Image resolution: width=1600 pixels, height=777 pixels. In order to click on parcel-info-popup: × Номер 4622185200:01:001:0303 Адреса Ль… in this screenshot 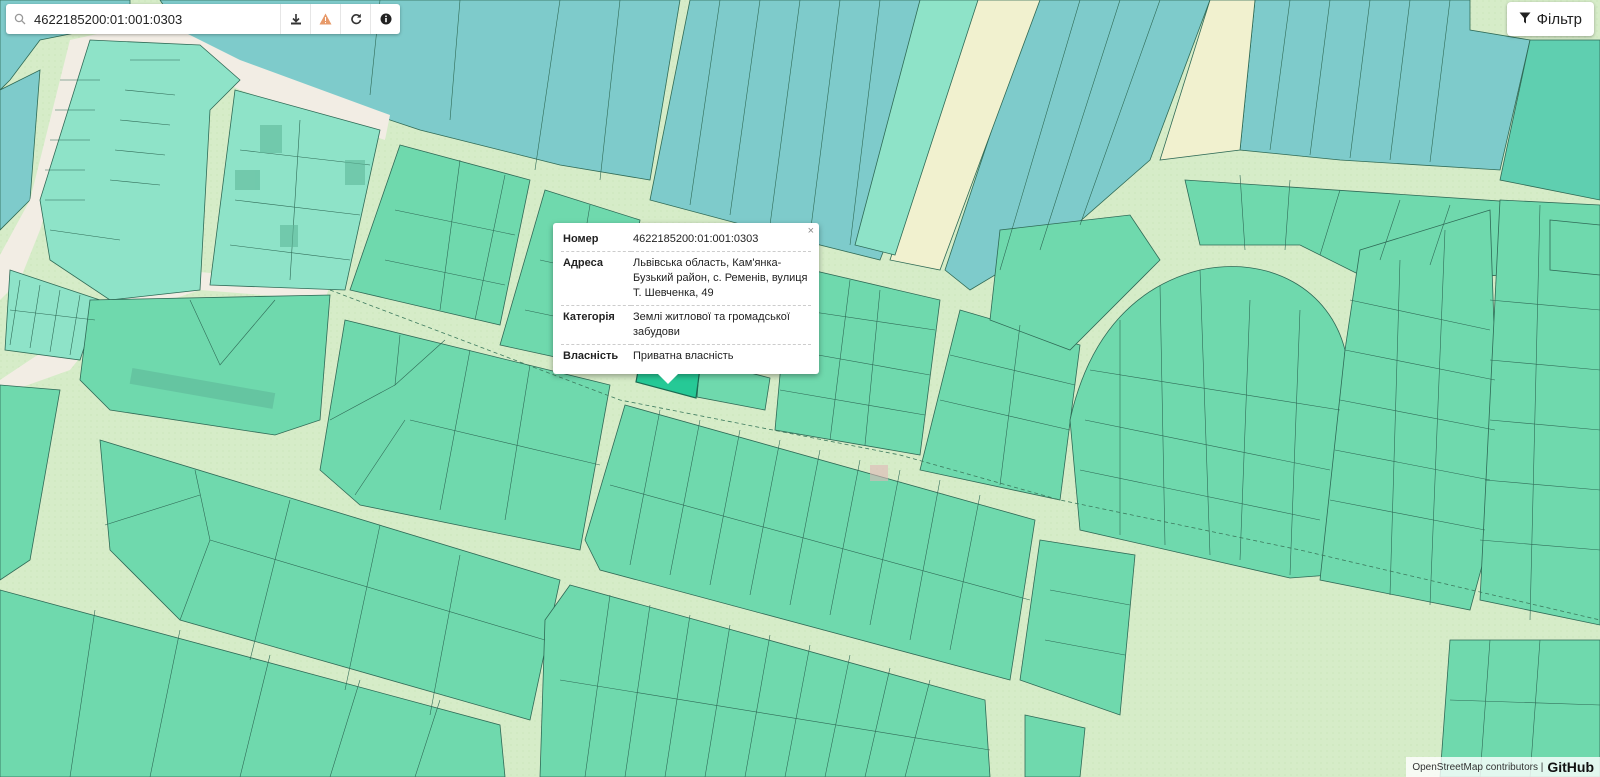, I will do `click(686, 303)`.